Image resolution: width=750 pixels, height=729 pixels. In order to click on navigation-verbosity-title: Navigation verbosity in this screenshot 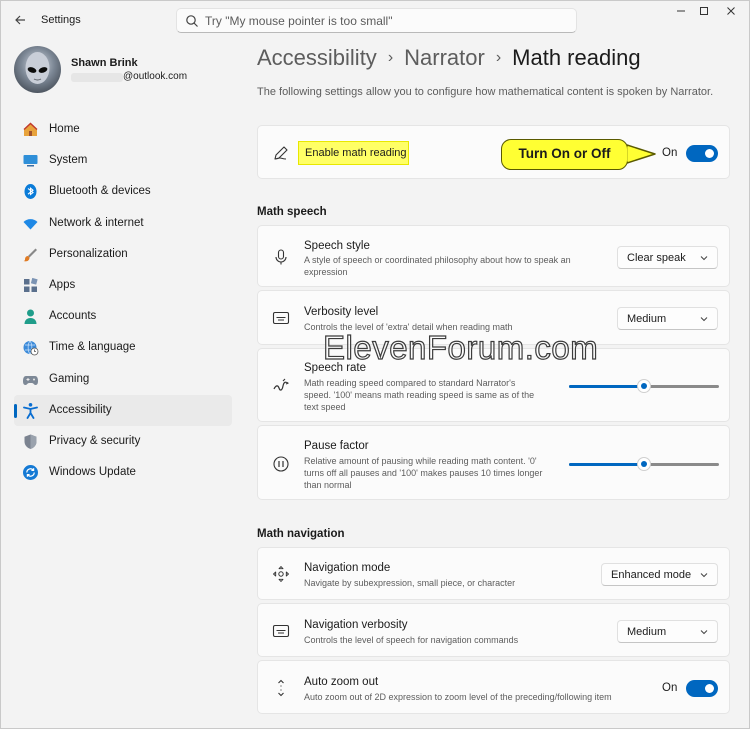, I will do `click(356, 625)`.